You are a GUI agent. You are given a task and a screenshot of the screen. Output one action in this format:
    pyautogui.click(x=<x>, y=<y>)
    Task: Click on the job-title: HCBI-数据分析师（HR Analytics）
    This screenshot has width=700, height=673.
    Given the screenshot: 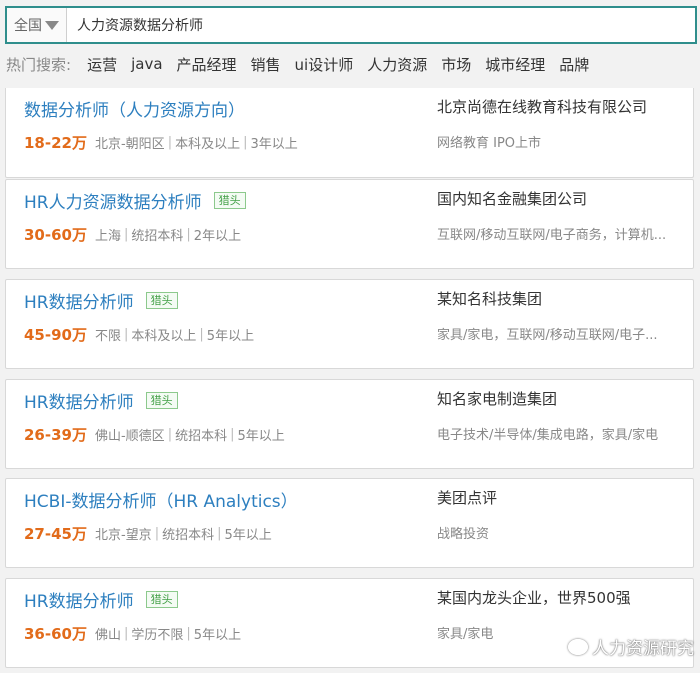 What is the action you would take?
    pyautogui.click(x=161, y=499)
    